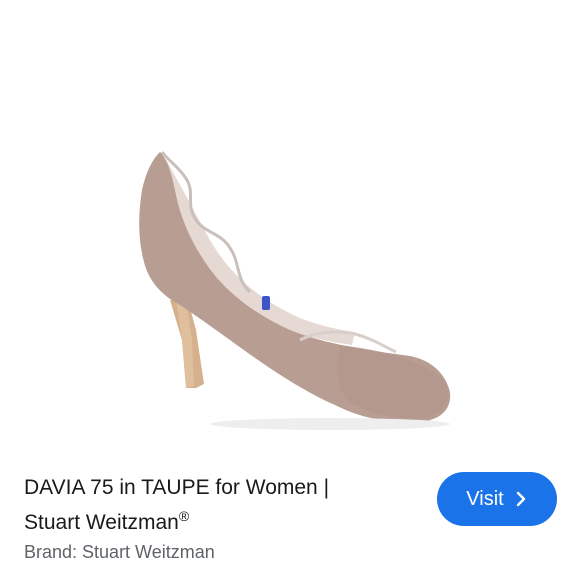  Describe the element at coordinates (485, 498) in the screenshot. I see `visit-button-label: Visit` at that location.